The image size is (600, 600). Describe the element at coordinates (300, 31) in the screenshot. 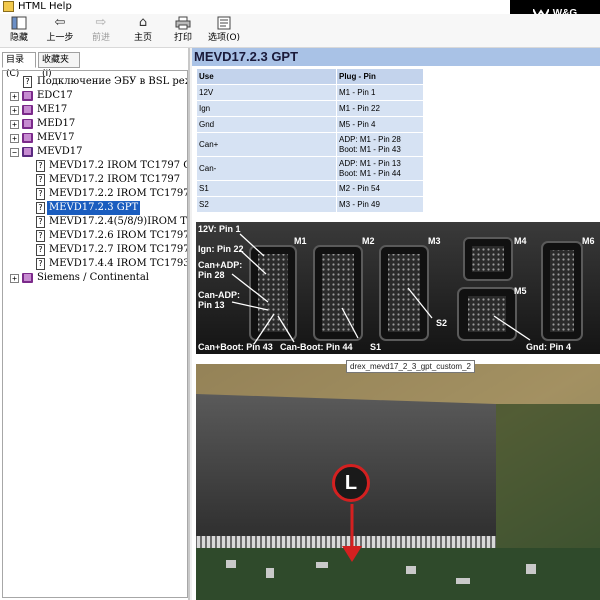

I see `toolbar: 隐藏 ⇦ 上一步 ⇨ 前进 ⌂ 主页 打印 选项(O)` at that location.